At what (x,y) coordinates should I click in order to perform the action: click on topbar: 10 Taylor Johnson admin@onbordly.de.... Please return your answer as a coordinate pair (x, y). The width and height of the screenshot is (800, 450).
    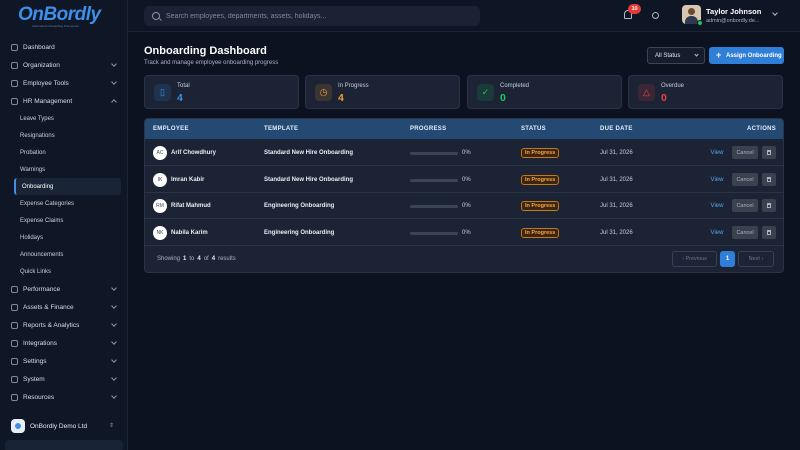
    Looking at the image, I should click on (464, 16).